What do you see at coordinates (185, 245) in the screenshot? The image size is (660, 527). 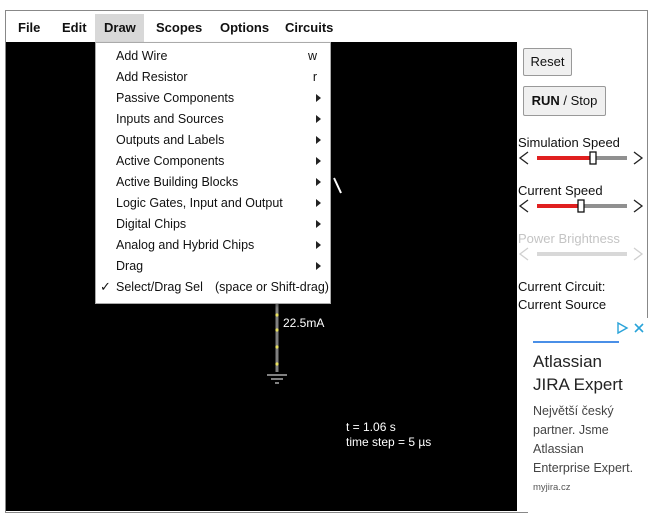 I see `menu-item-label: Analog and Hybrid Chips` at bounding box center [185, 245].